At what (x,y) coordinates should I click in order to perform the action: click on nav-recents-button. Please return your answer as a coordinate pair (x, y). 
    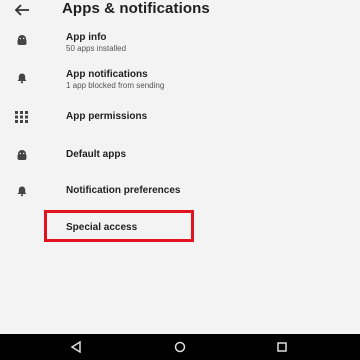
    Looking at the image, I should click on (282, 347).